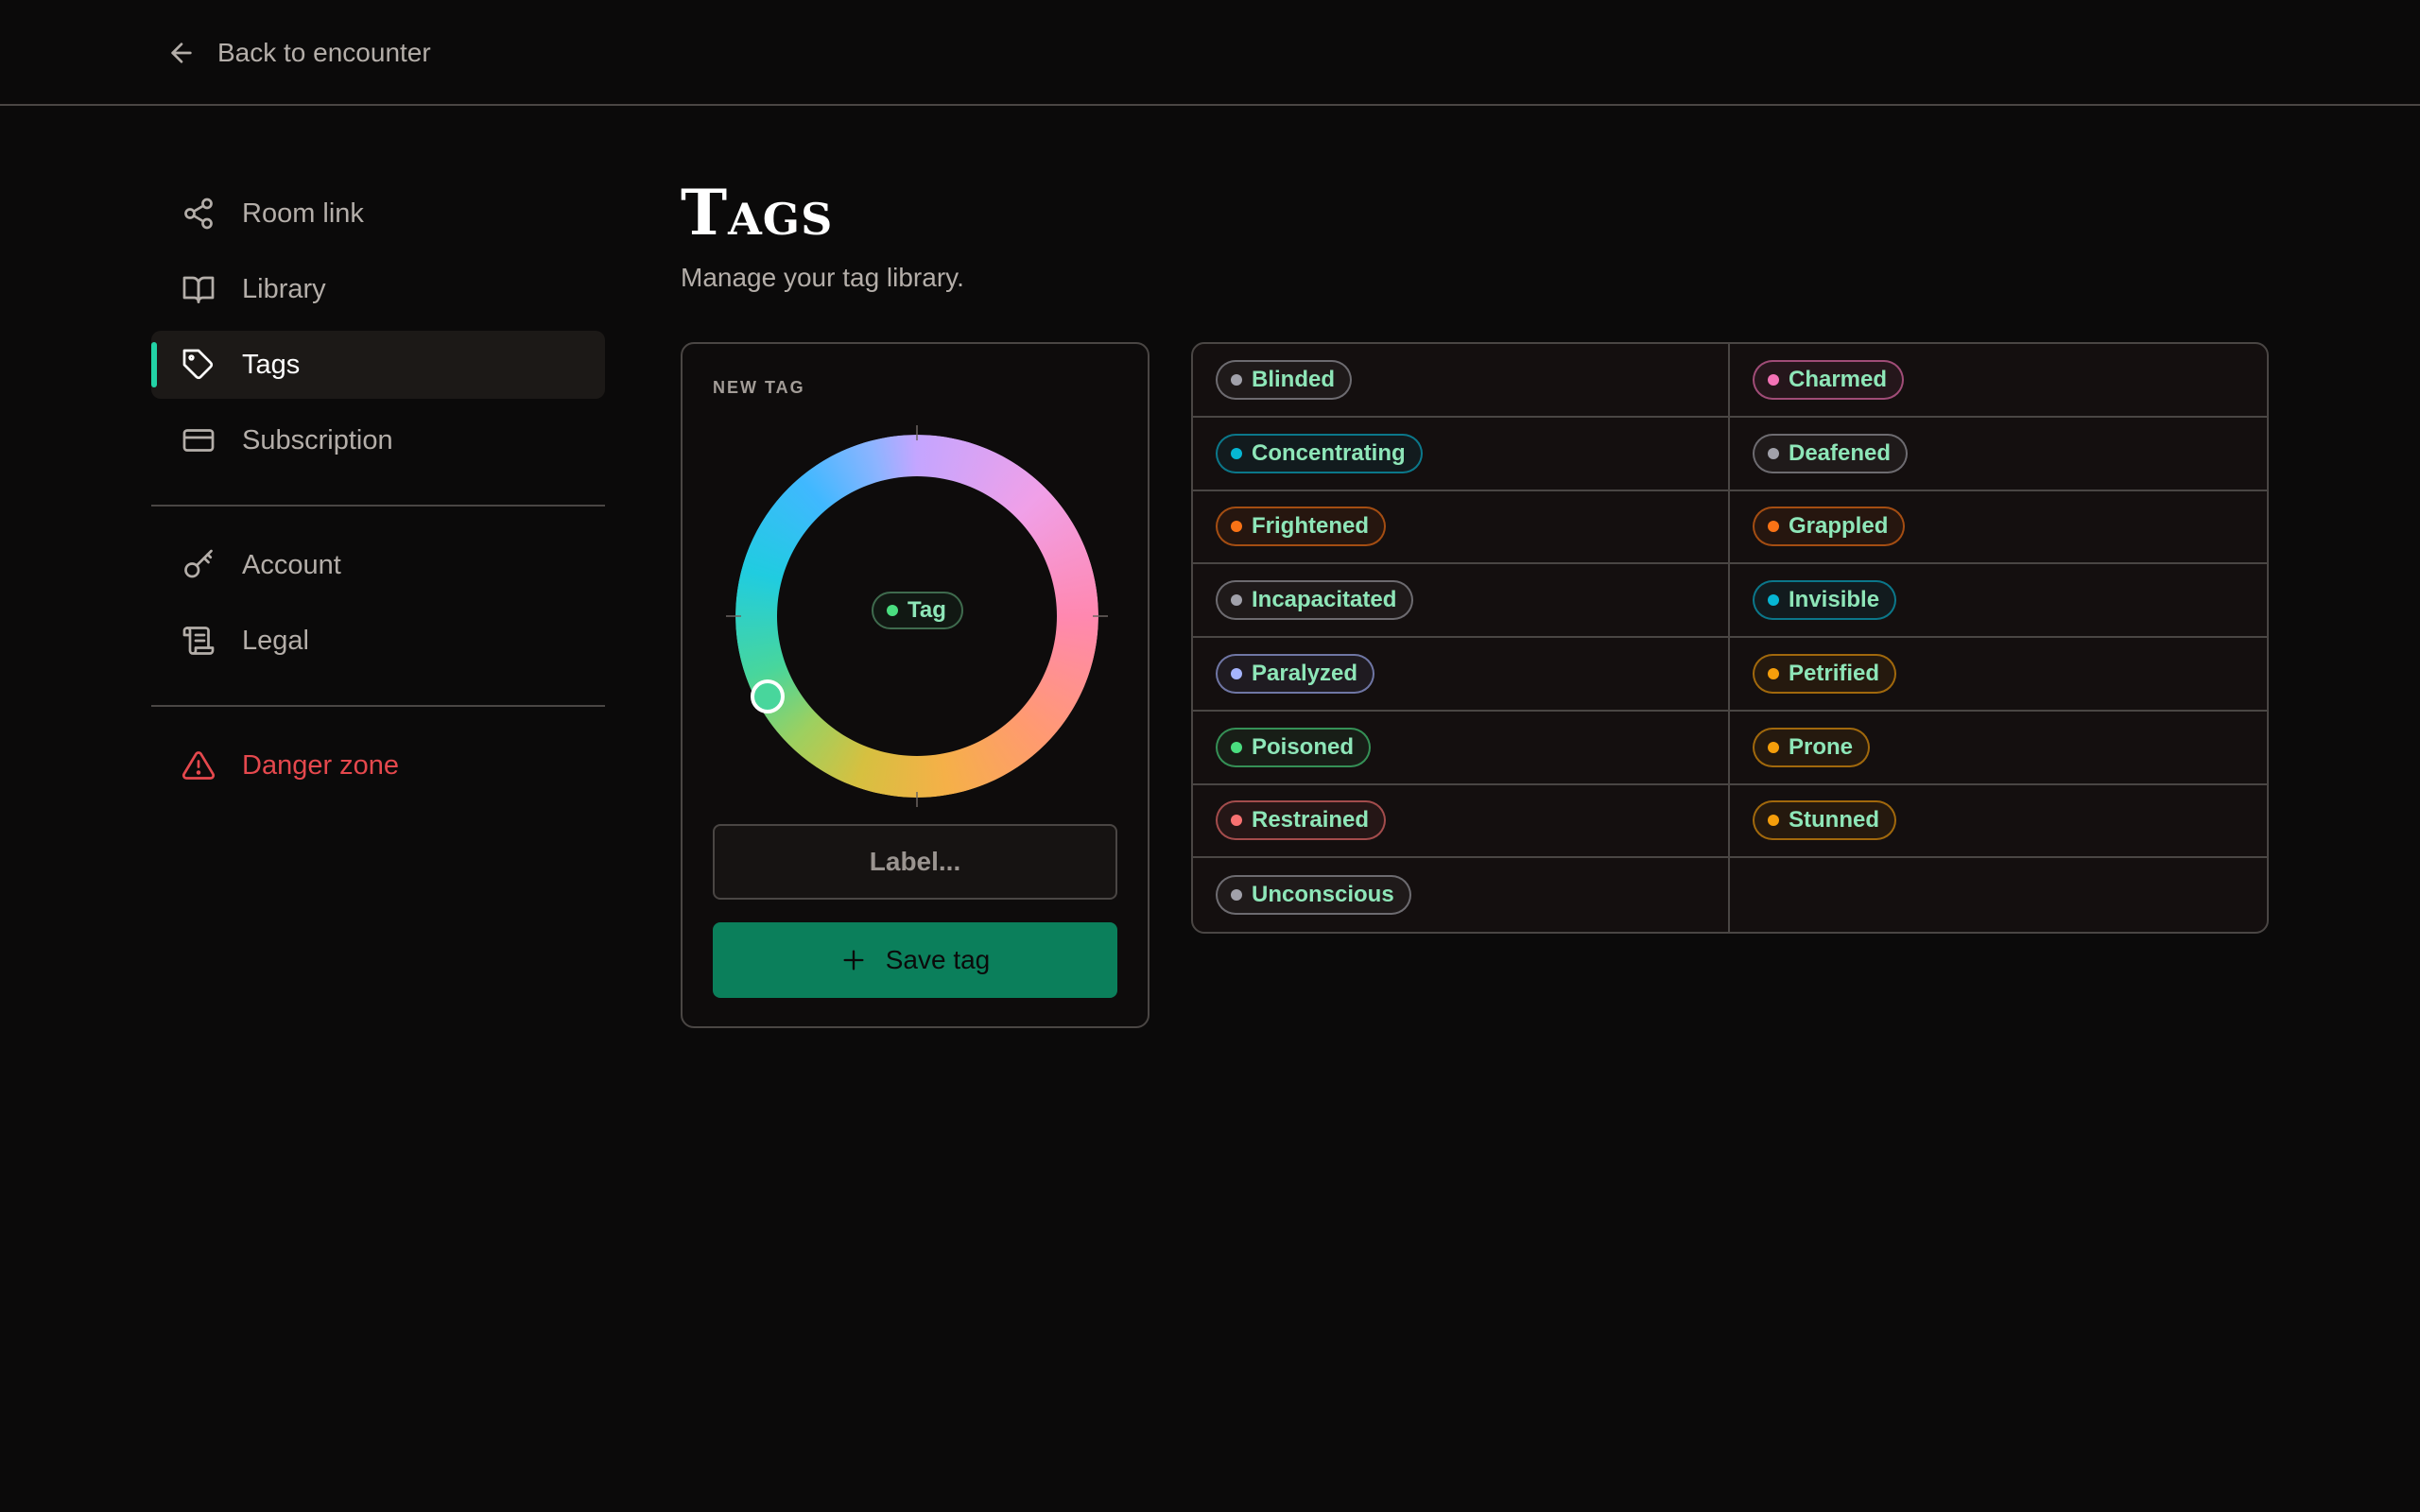 Image resolution: width=2420 pixels, height=1512 pixels. What do you see at coordinates (1834, 820) in the screenshot?
I see `tag-label: Stunned` at bounding box center [1834, 820].